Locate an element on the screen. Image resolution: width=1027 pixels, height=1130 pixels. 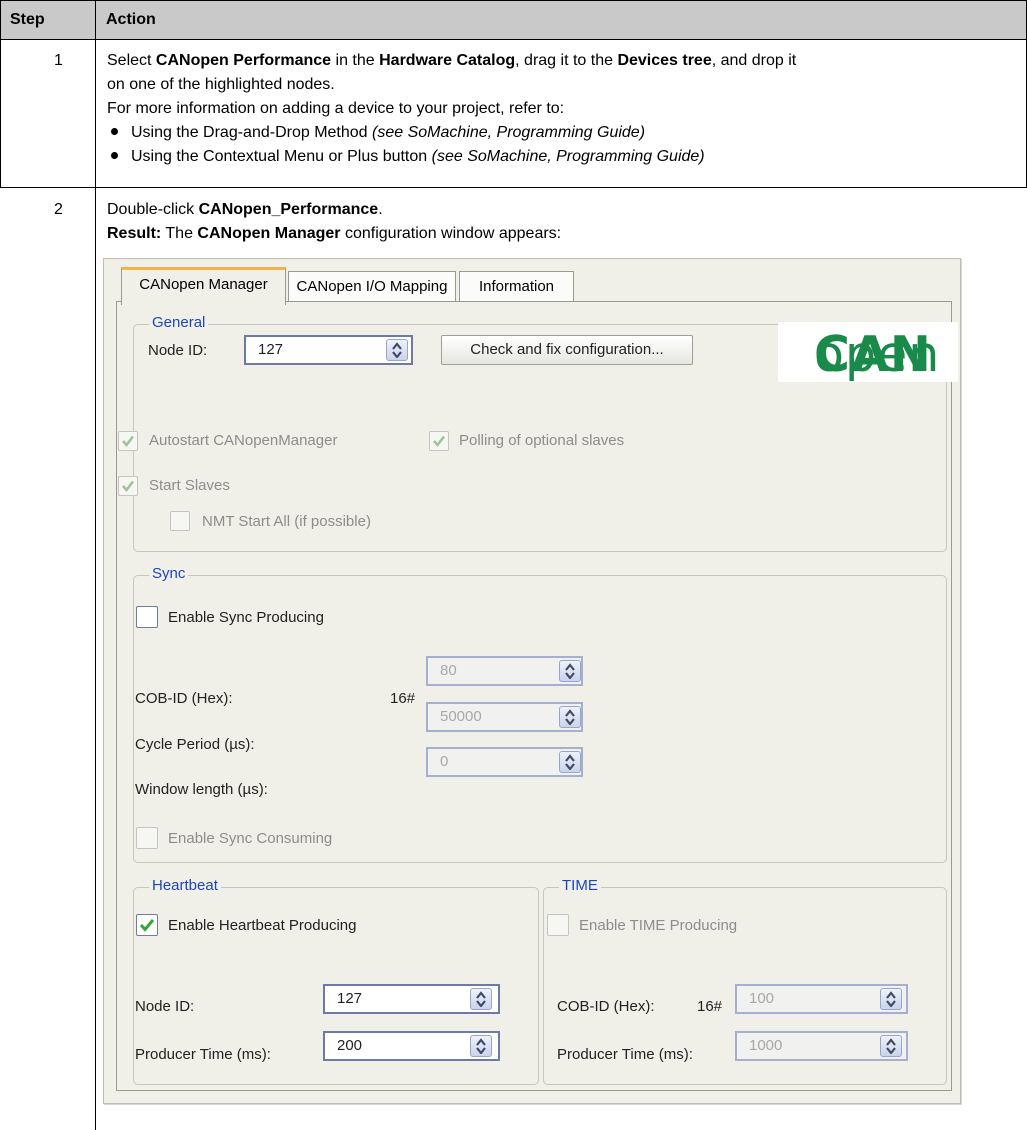
enable-time-label: Enable TIME Producing is located at coordinates (658, 925).